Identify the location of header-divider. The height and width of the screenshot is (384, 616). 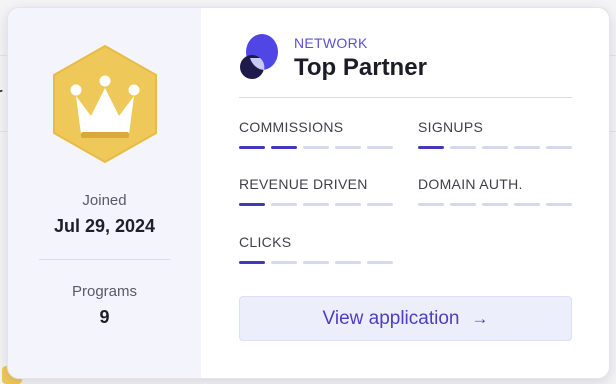
(405, 97).